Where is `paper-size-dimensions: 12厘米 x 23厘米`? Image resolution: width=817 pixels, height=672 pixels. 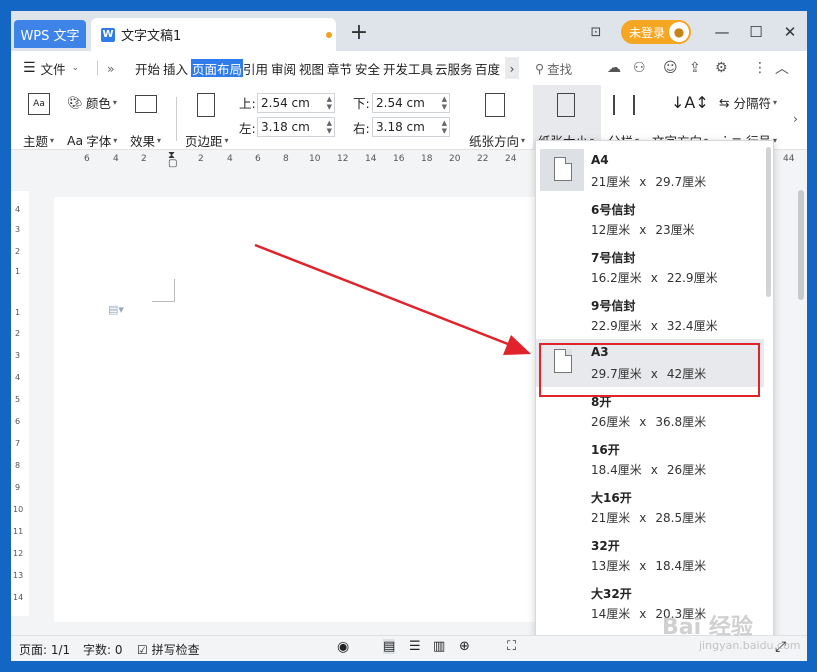
paper-size-dimensions: 12厘米 x 23厘米 is located at coordinates (643, 229).